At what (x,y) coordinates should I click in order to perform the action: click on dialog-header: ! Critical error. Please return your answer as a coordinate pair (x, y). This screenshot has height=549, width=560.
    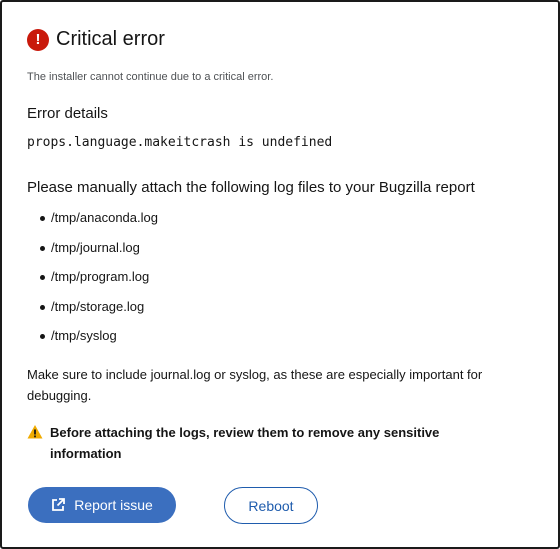
    Looking at the image, I should click on (96, 39).